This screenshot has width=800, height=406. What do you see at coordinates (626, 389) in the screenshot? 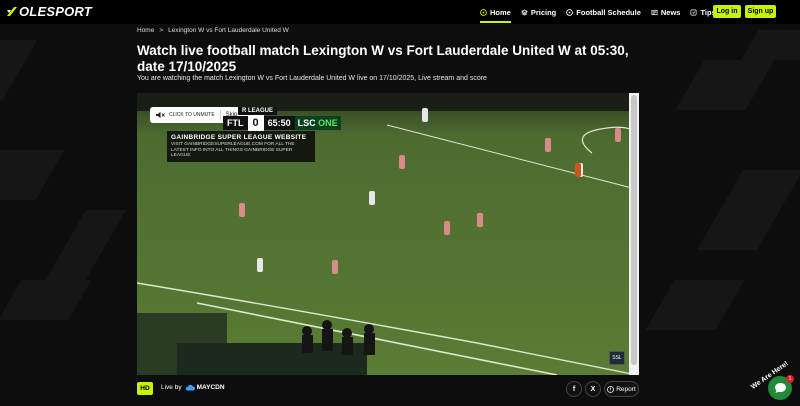
I see `report-label: Report` at bounding box center [626, 389].